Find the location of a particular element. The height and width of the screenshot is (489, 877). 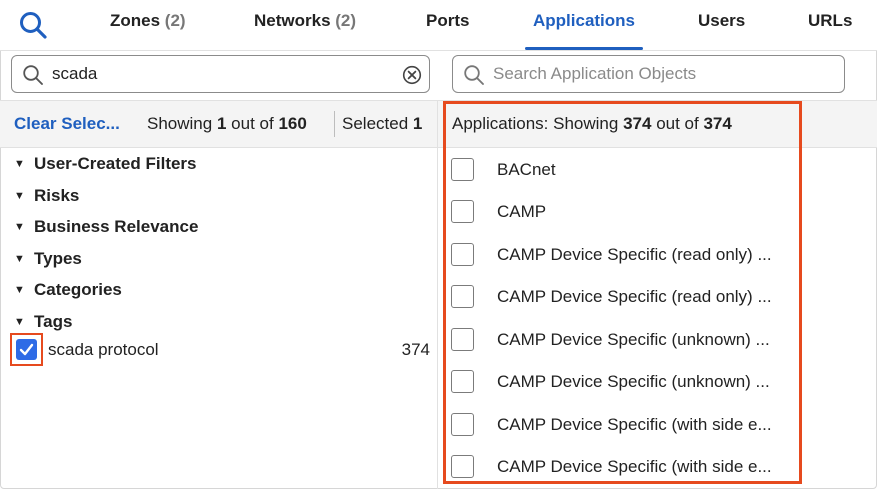

application-label: CAMP is located at coordinates (522, 211).